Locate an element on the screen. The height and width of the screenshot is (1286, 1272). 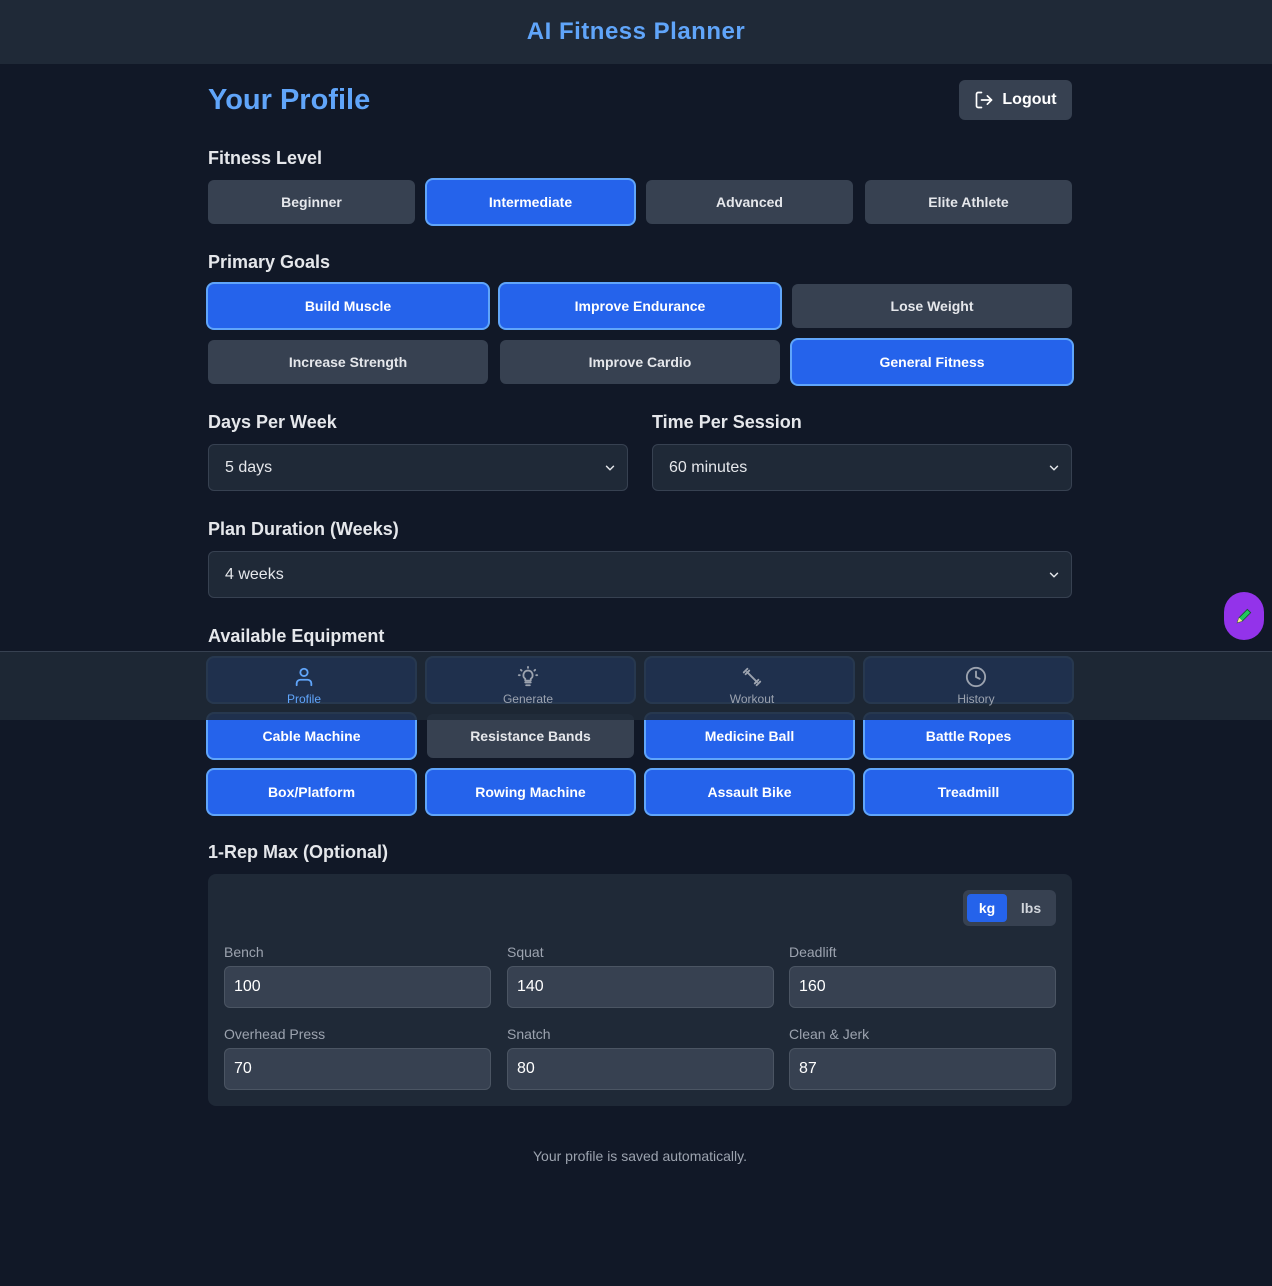
nav-history-label: History is located at coordinates (976, 699).